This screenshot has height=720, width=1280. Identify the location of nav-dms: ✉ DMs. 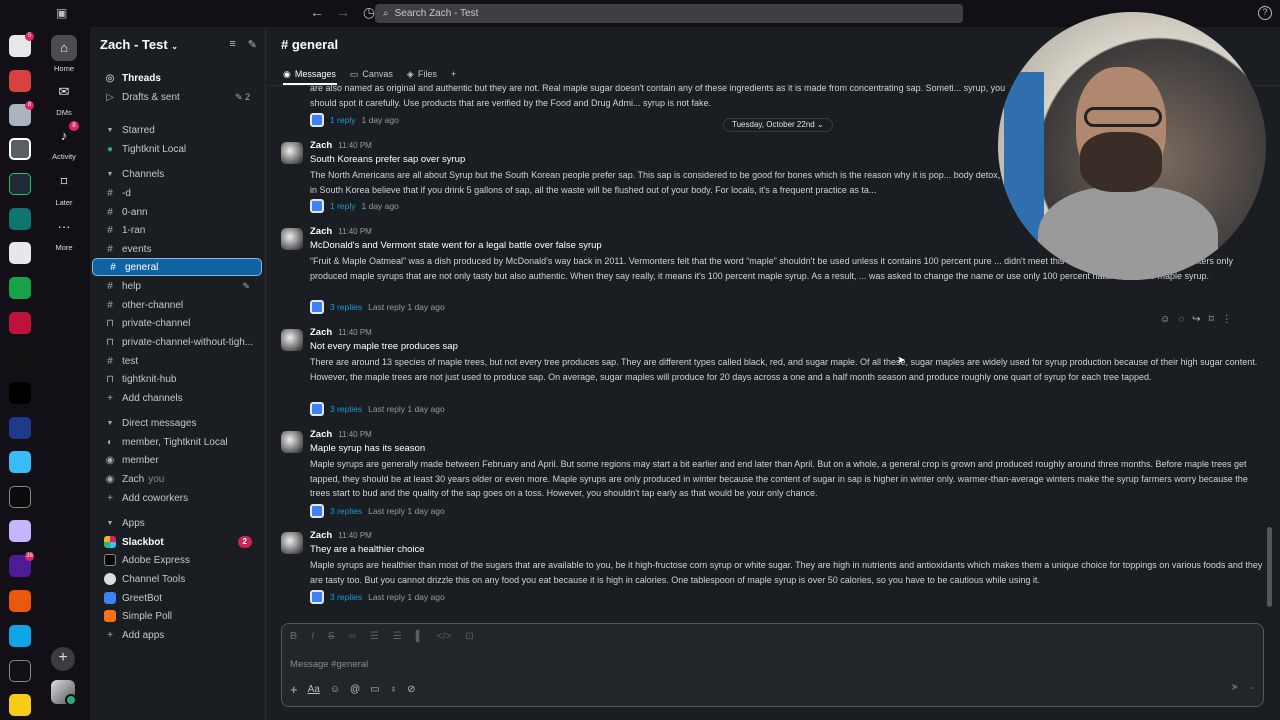
(64, 98).